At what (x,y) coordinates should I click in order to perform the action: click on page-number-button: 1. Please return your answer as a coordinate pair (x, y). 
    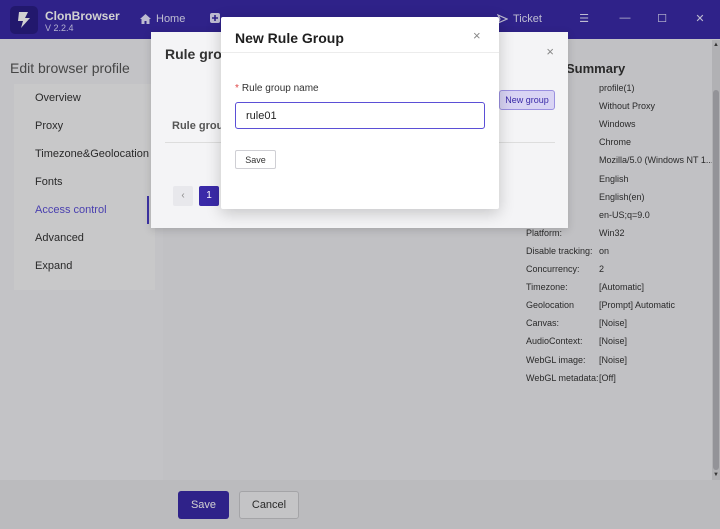
    Looking at the image, I should click on (209, 196).